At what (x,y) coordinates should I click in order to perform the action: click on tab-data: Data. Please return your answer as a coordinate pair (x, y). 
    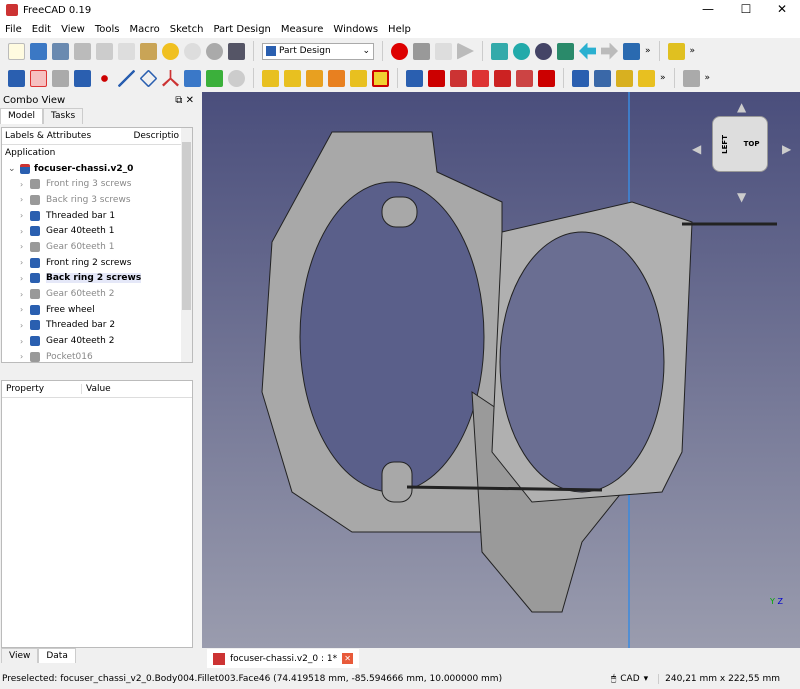
    Looking at the image, I should click on (57, 655).